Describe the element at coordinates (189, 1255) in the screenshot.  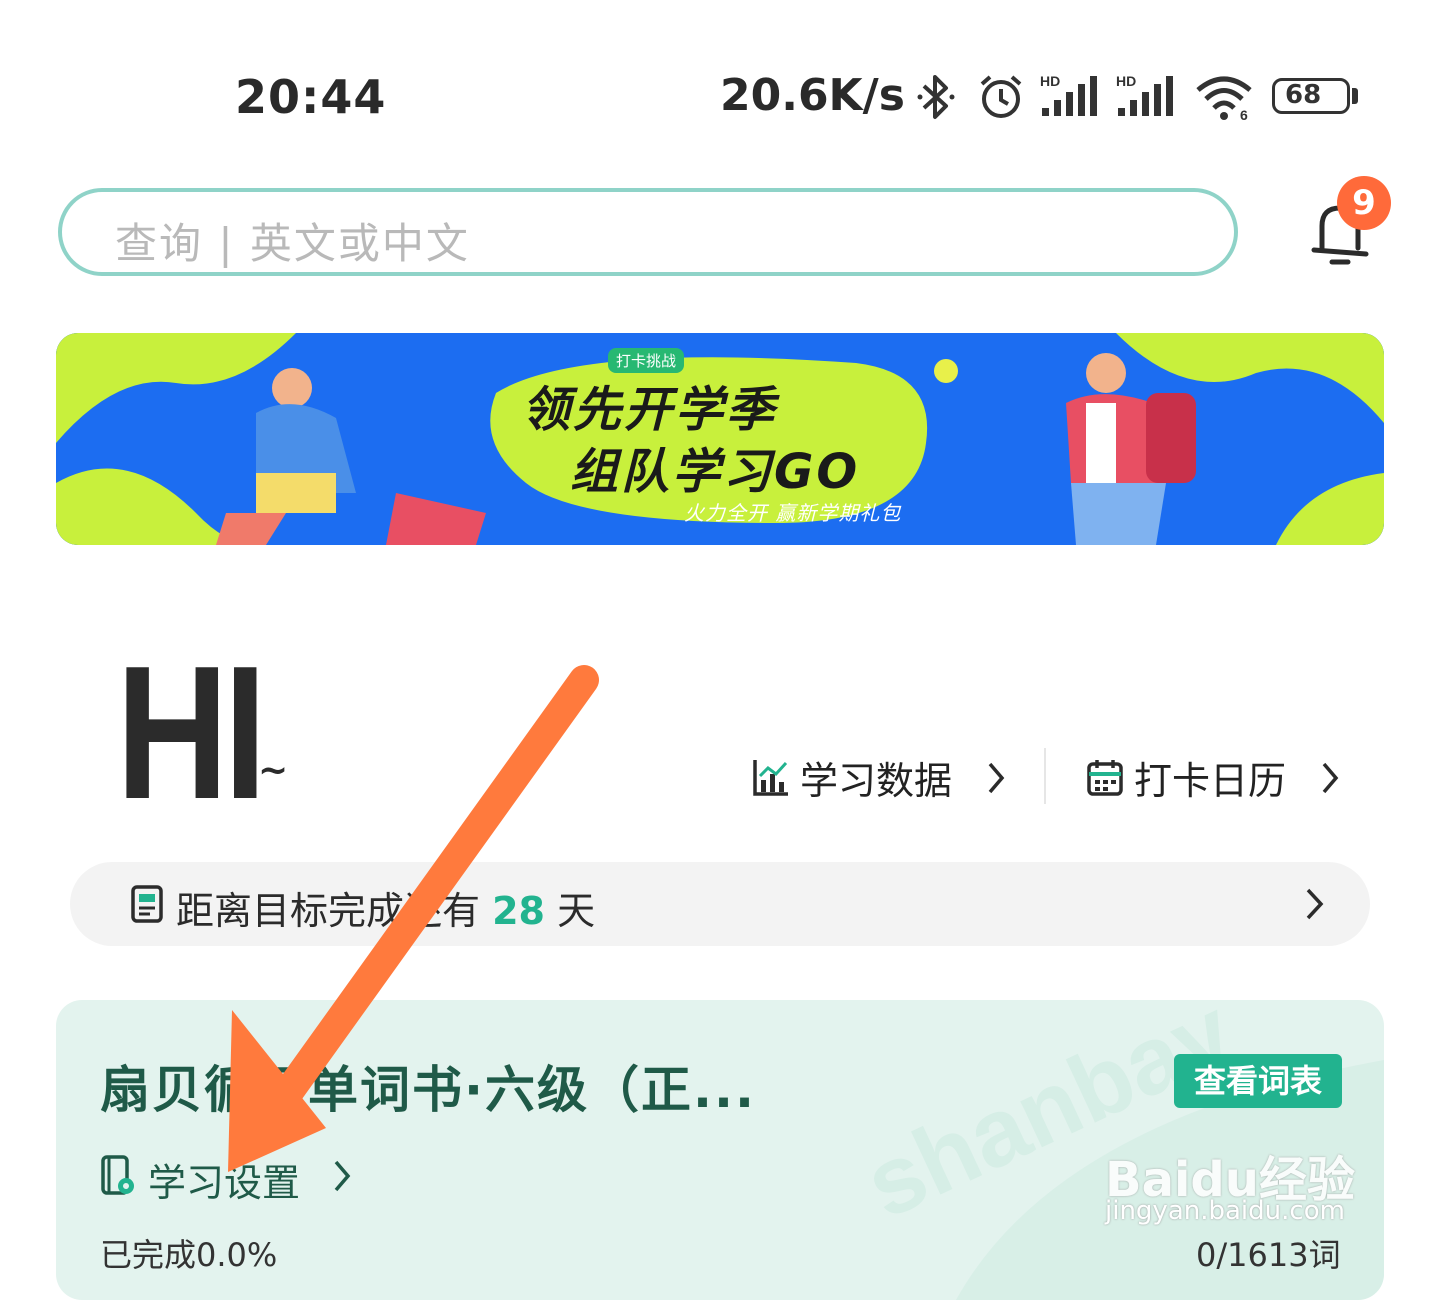
I see `progress-label: 已完成0.0%` at that location.